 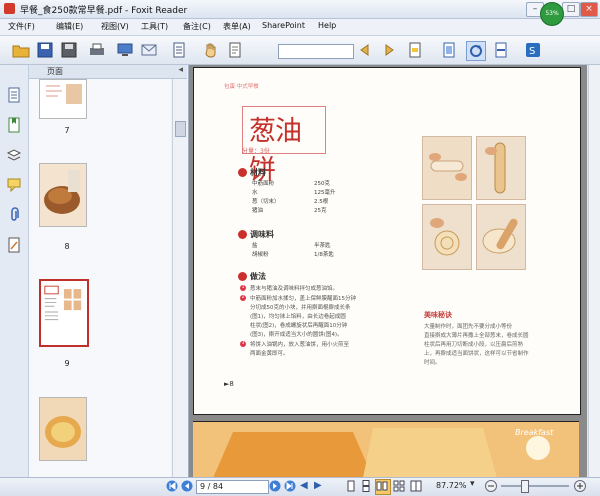 I want to click on fit-page-icon, so click(x=449, y=50).